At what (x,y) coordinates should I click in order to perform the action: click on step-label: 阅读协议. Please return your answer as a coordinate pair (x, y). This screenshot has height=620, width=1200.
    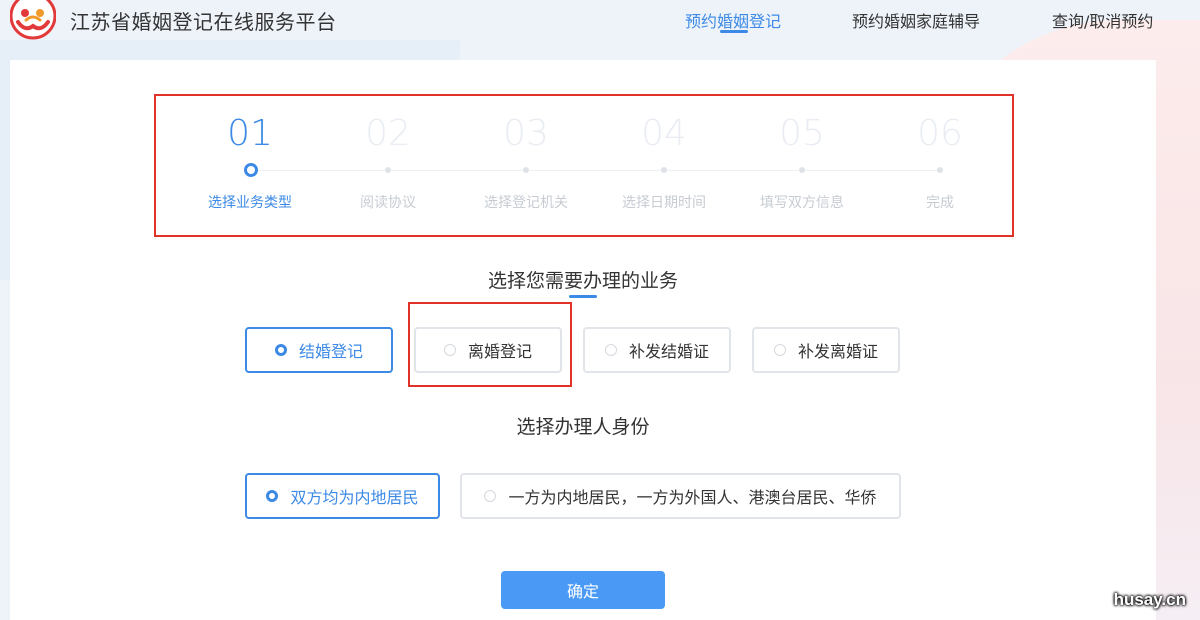
    Looking at the image, I should click on (388, 203).